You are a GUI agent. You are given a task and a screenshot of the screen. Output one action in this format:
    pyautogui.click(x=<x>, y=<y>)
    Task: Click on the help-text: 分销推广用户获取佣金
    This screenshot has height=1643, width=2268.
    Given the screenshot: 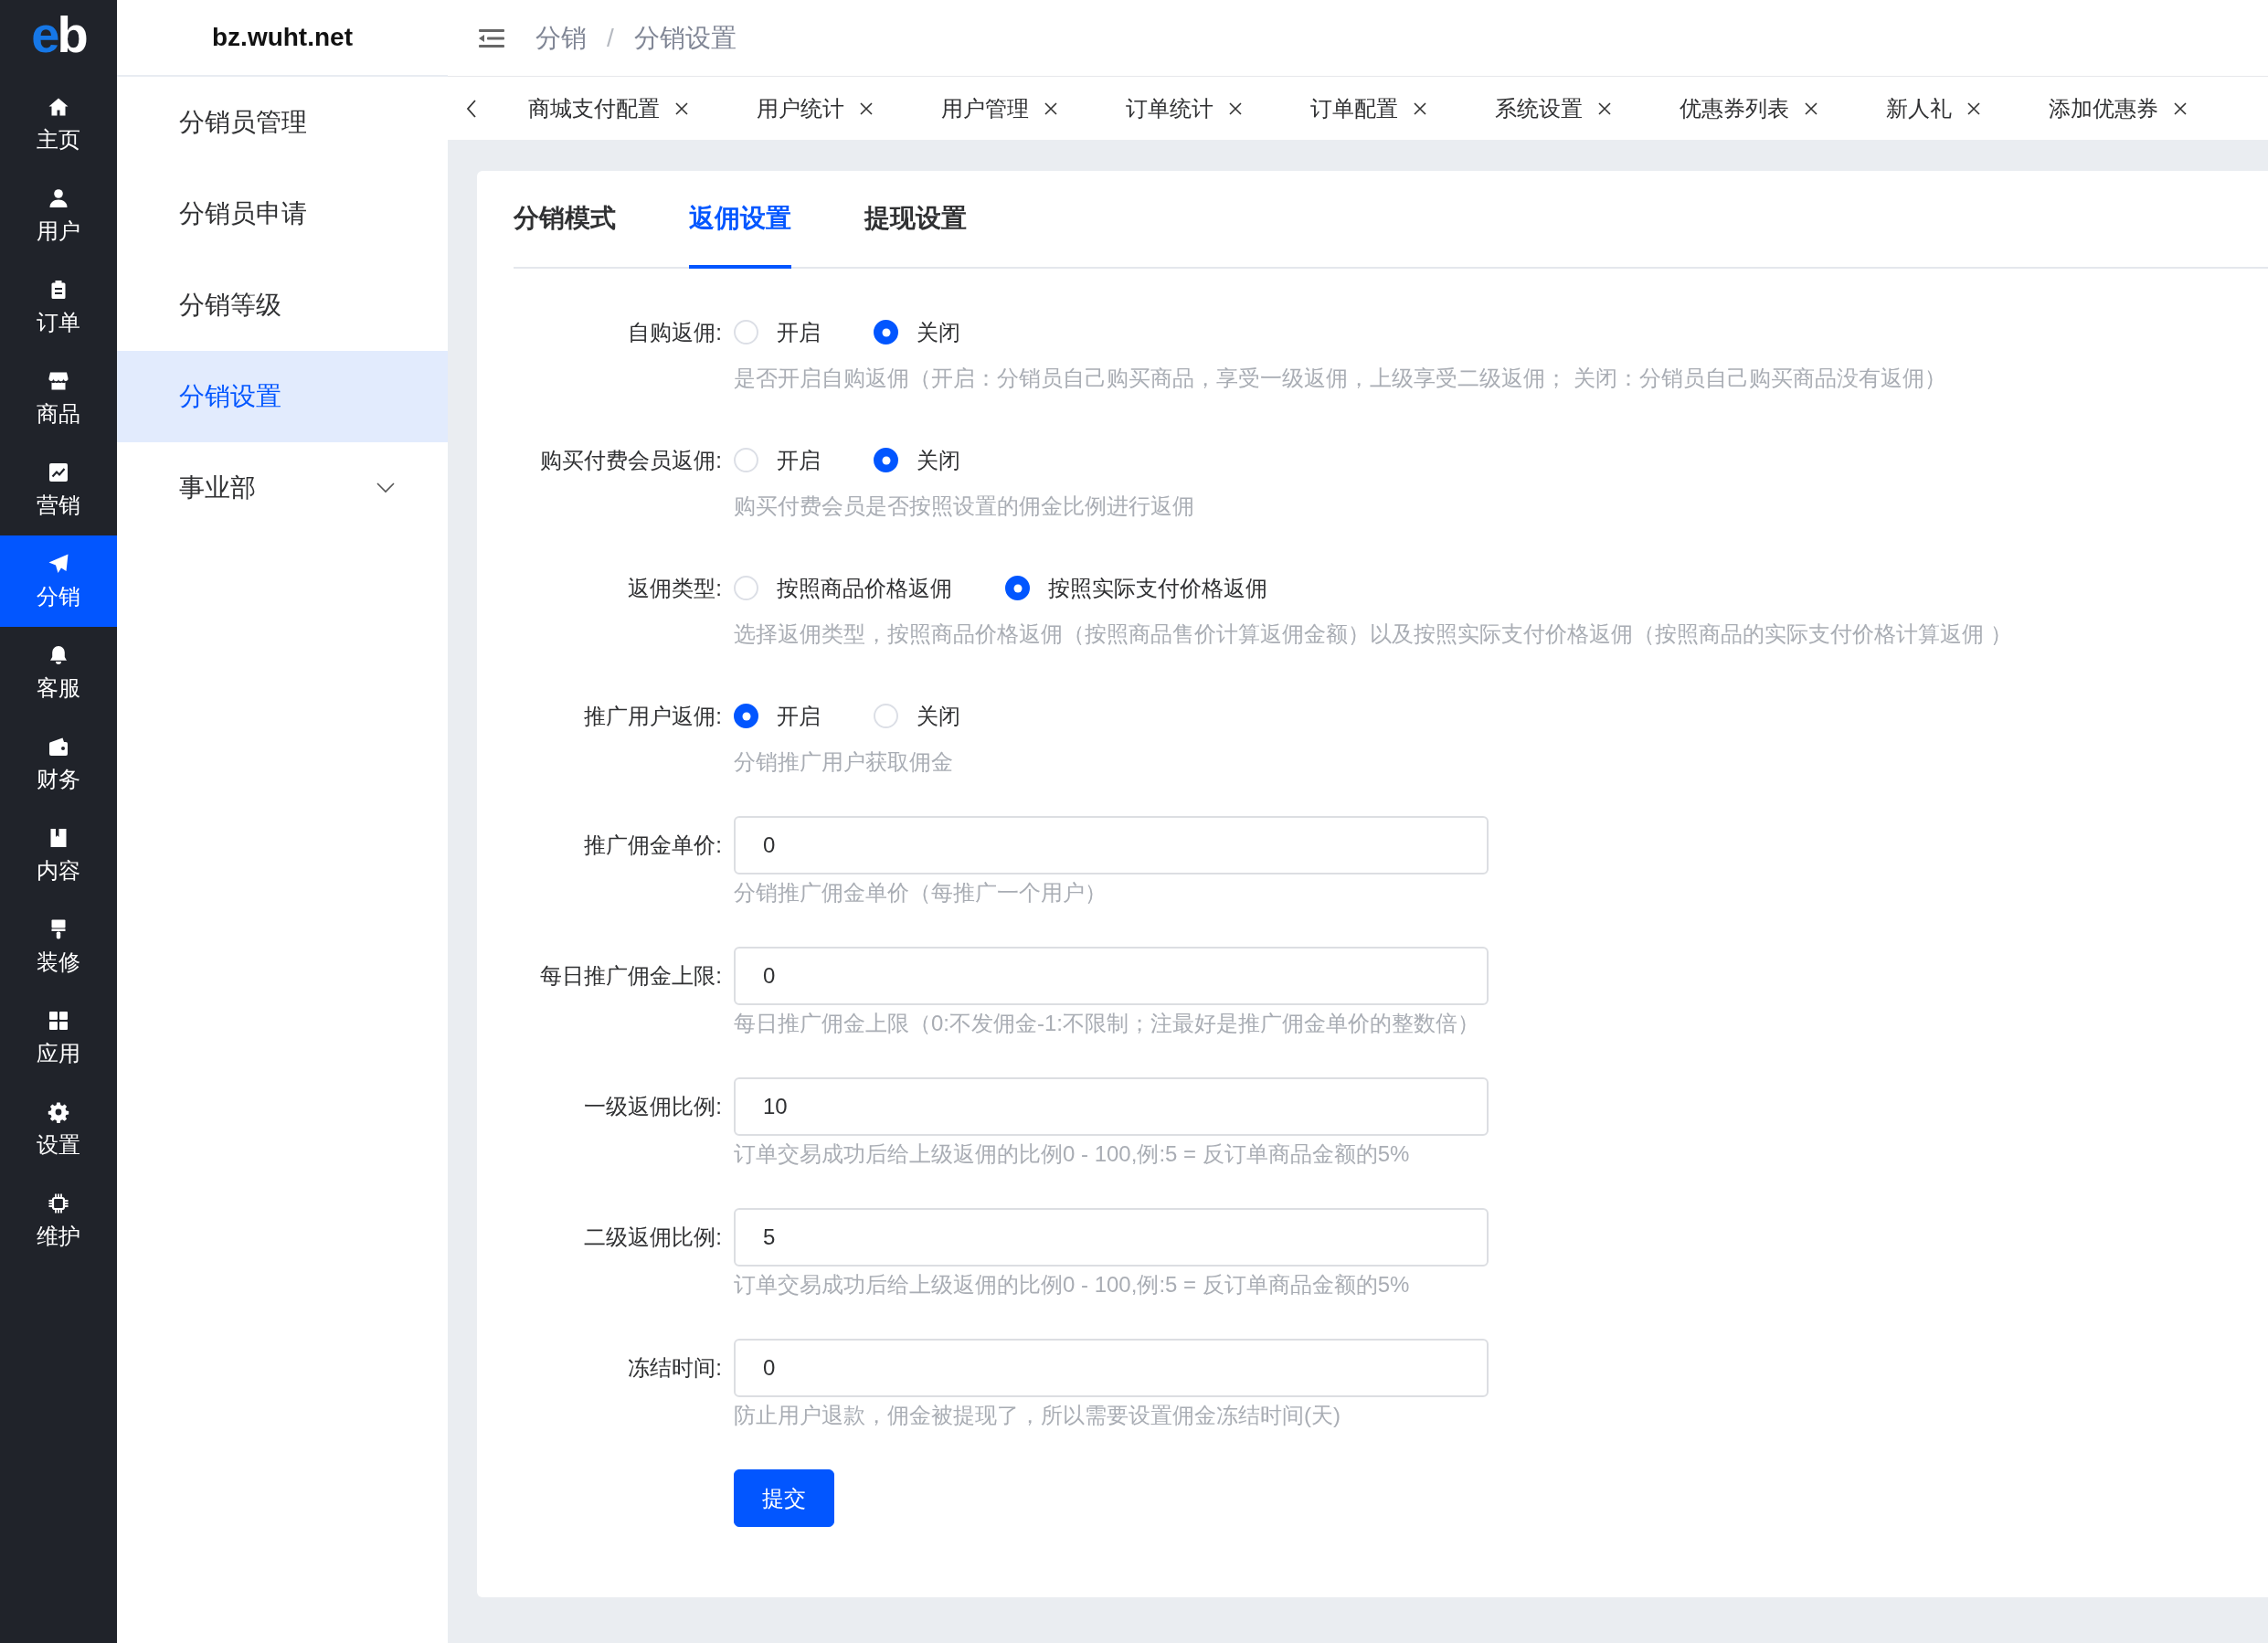 What is the action you would take?
    pyautogui.click(x=844, y=762)
    